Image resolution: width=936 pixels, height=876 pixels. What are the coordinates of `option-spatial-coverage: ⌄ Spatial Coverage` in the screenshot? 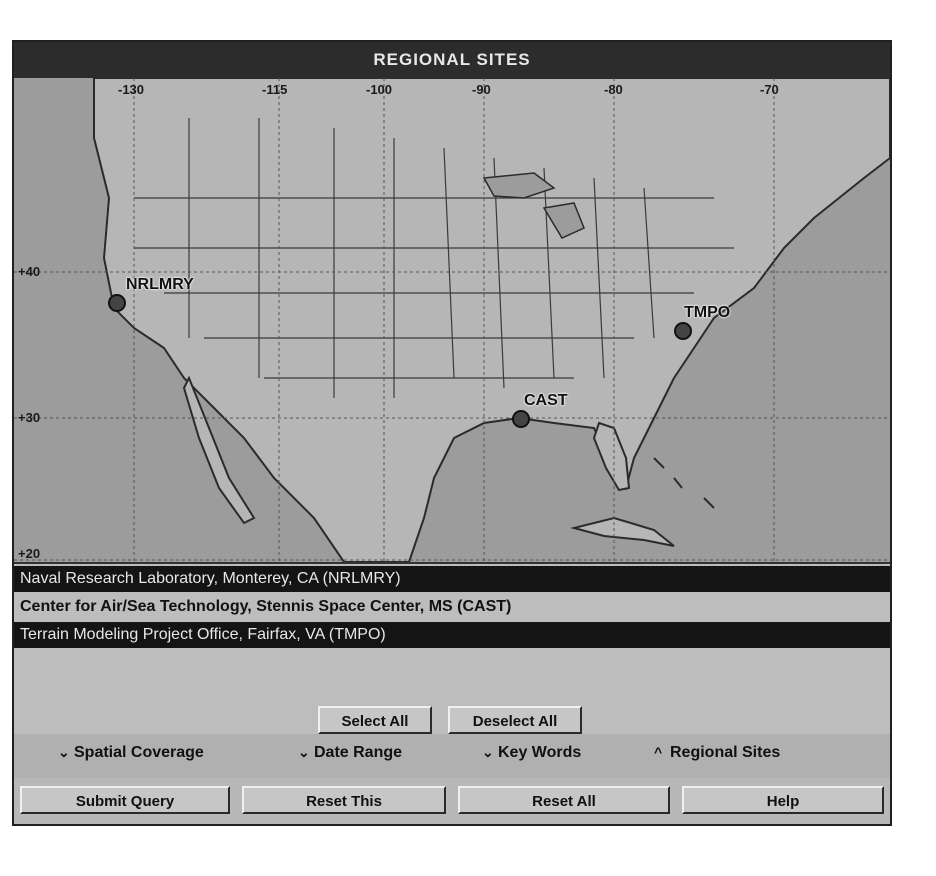 It's located at (131, 753).